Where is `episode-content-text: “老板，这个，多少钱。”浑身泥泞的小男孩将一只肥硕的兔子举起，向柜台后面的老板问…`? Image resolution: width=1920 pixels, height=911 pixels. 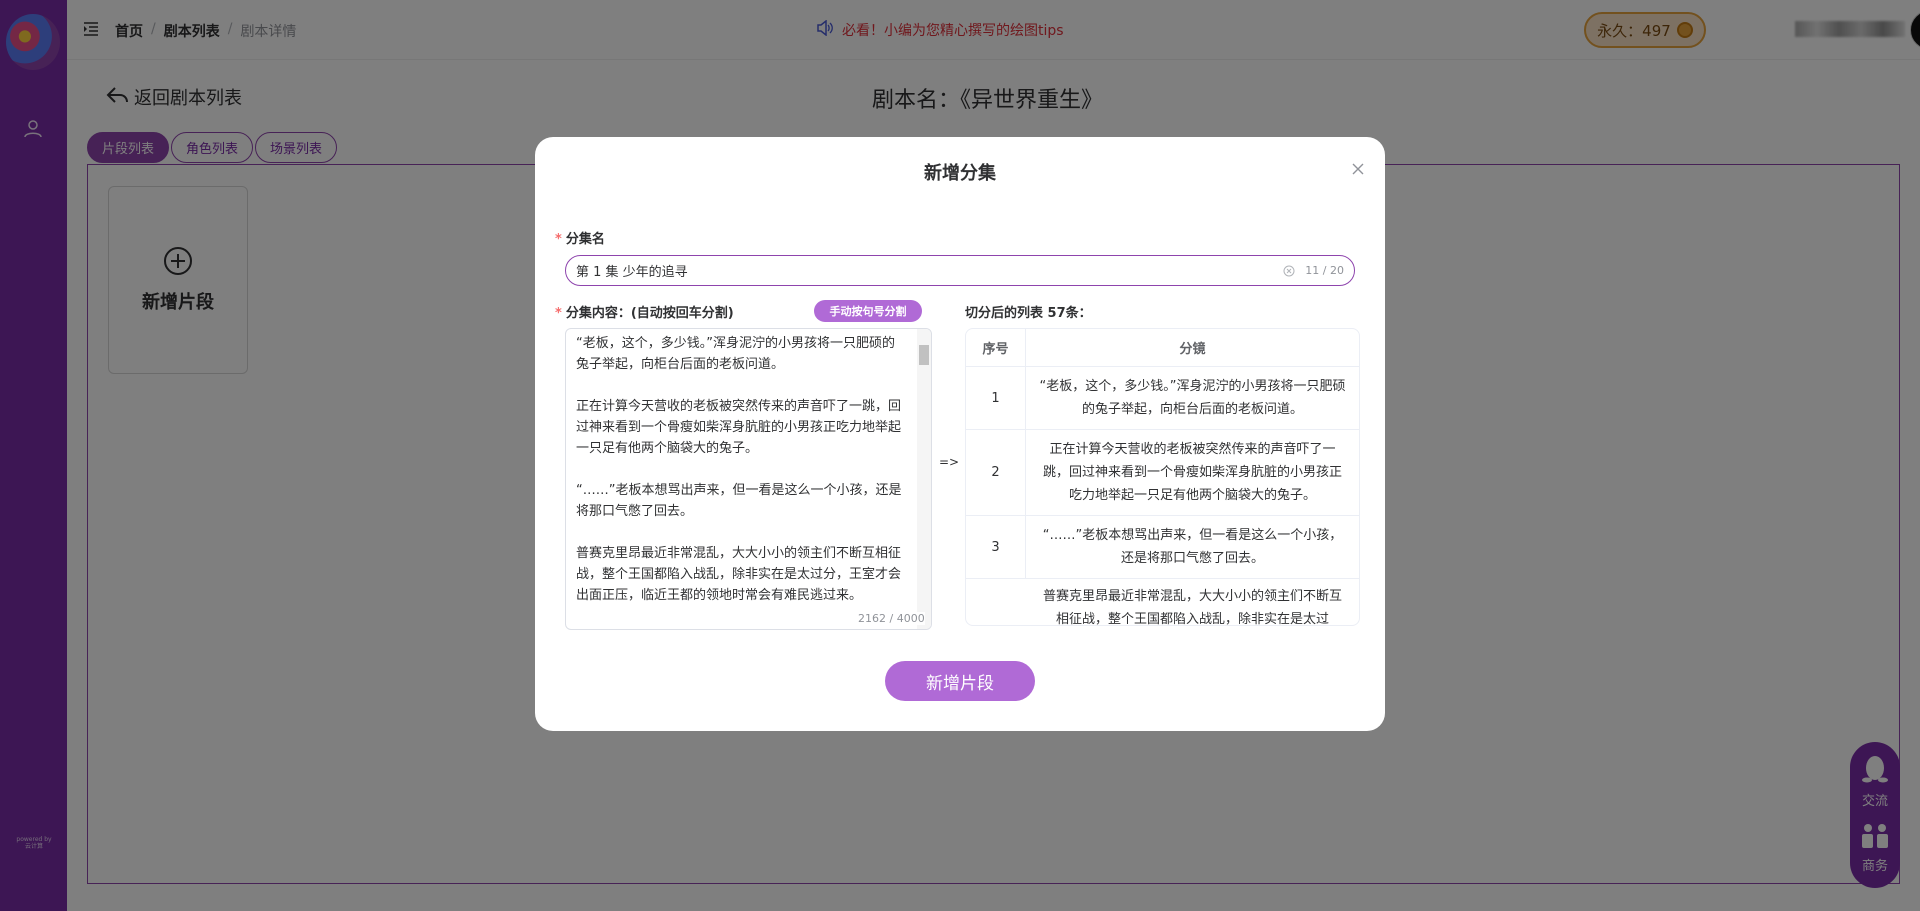
episode-content-text: “老板，这个，多少钱。”浑身泥泞的小男孩将一只肥硕的兔子举起，向柜台后面的老板问… is located at coordinates (741, 480).